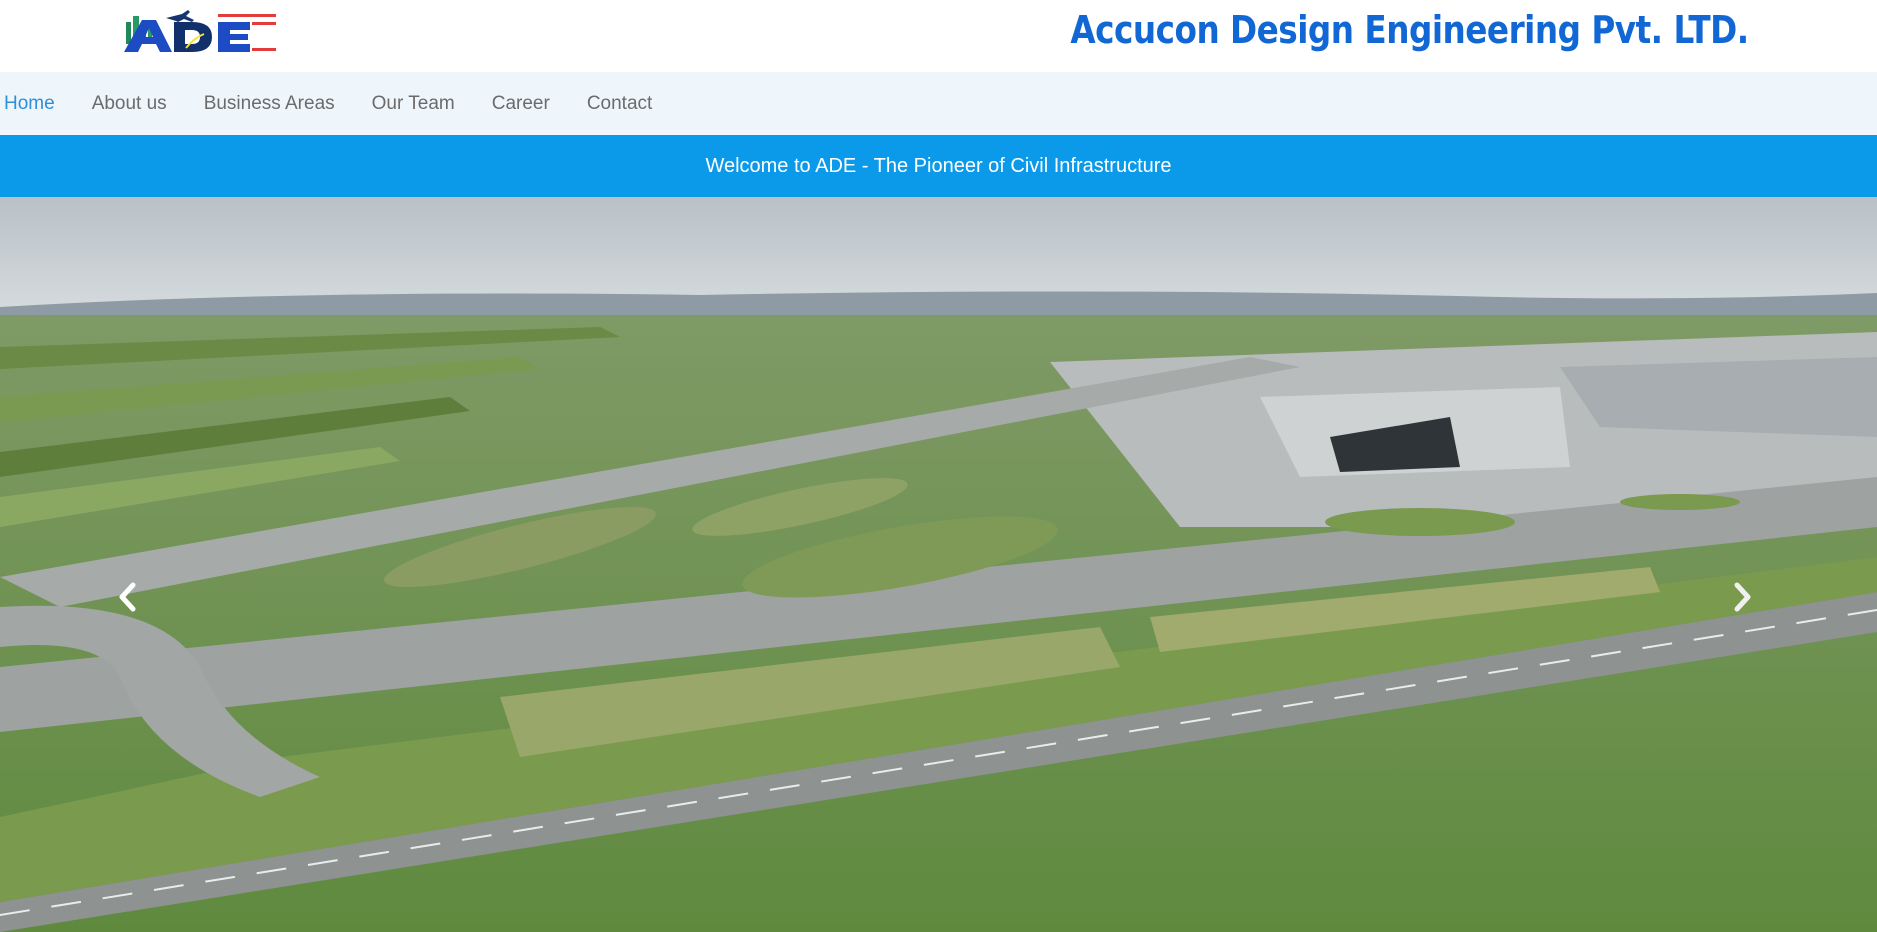  Describe the element at coordinates (29, 104) in the screenshot. I see `nav-item-home: Home` at that location.